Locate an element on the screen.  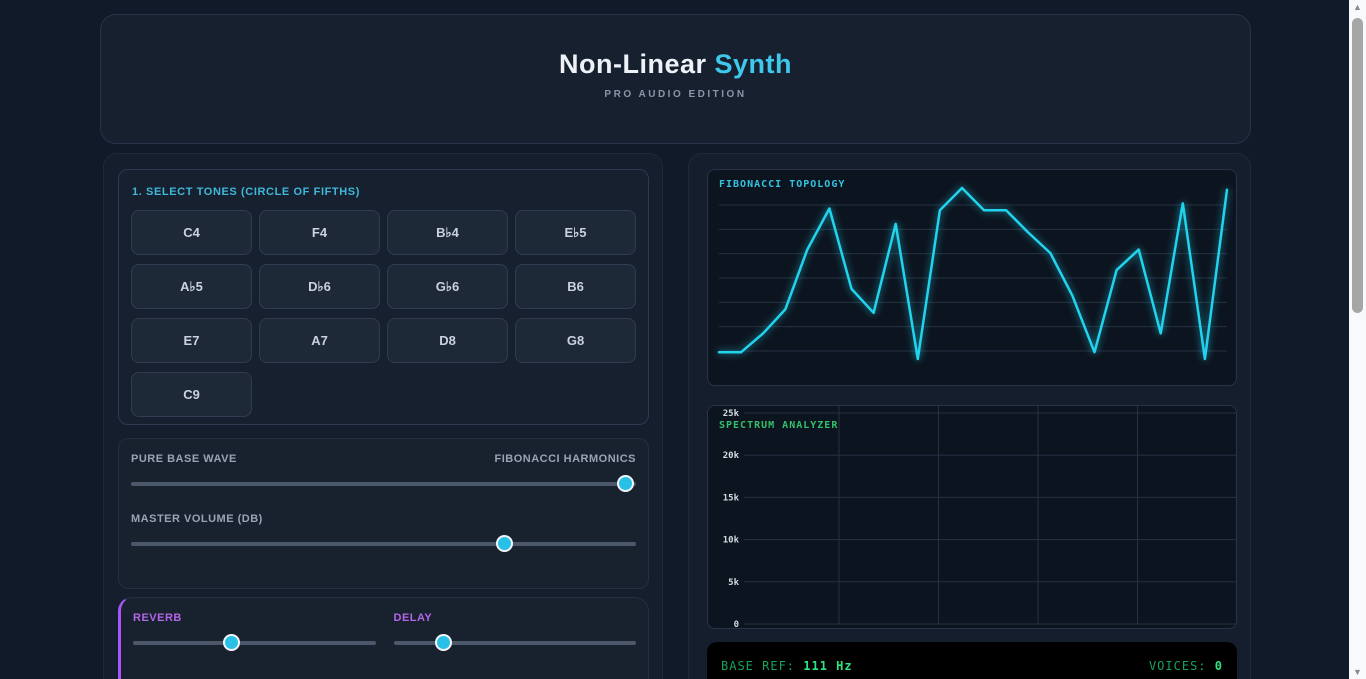
tone-button-b6: B6 is located at coordinates (575, 286).